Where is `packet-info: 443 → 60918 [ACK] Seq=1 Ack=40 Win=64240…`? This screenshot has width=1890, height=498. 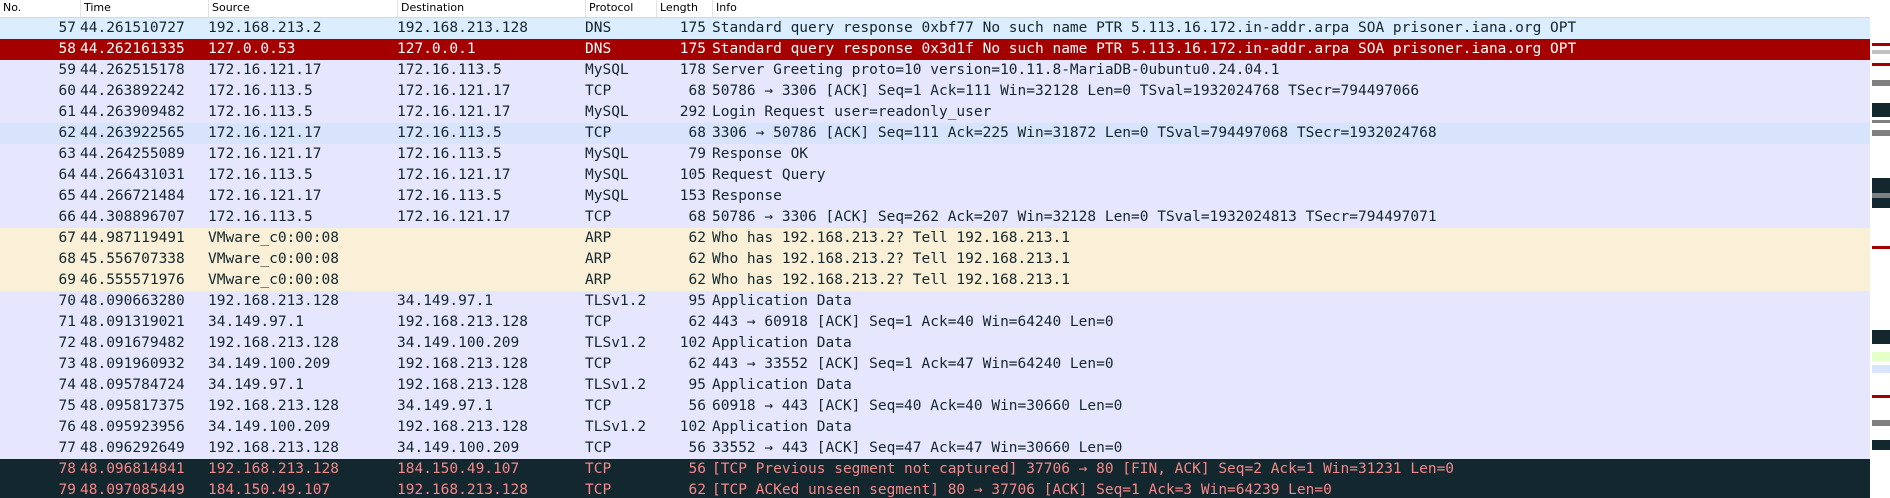 packet-info: 443 → 60918 [ACK] Seq=1 Ack=40 Win=64240… is located at coordinates (913, 322).